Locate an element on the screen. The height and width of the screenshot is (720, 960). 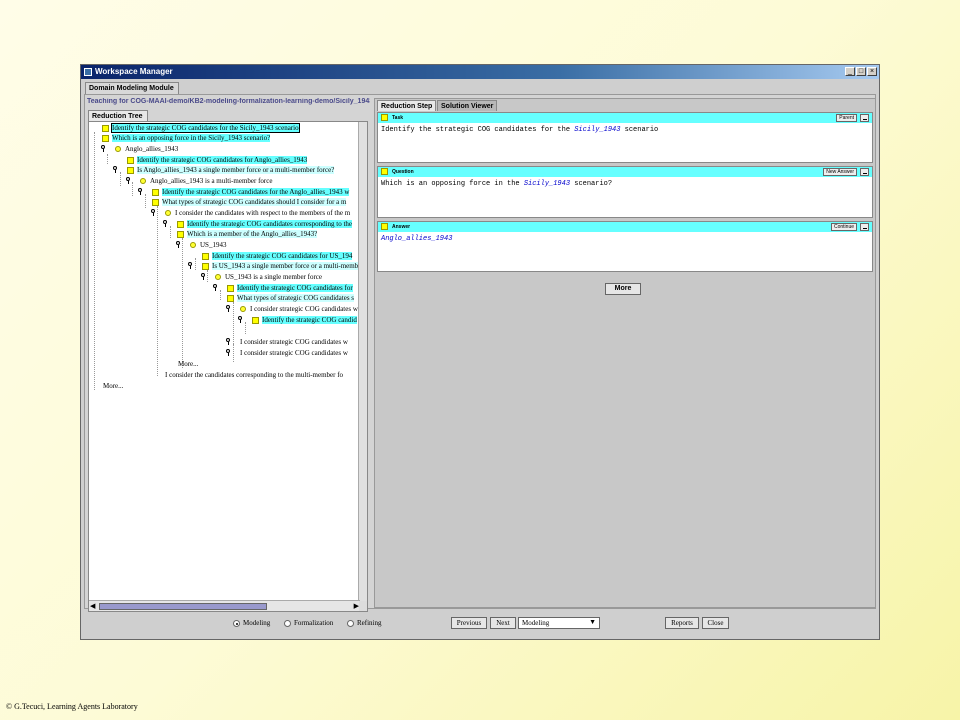
answer-header: Answer Continue is located at coordinates (625, 227).